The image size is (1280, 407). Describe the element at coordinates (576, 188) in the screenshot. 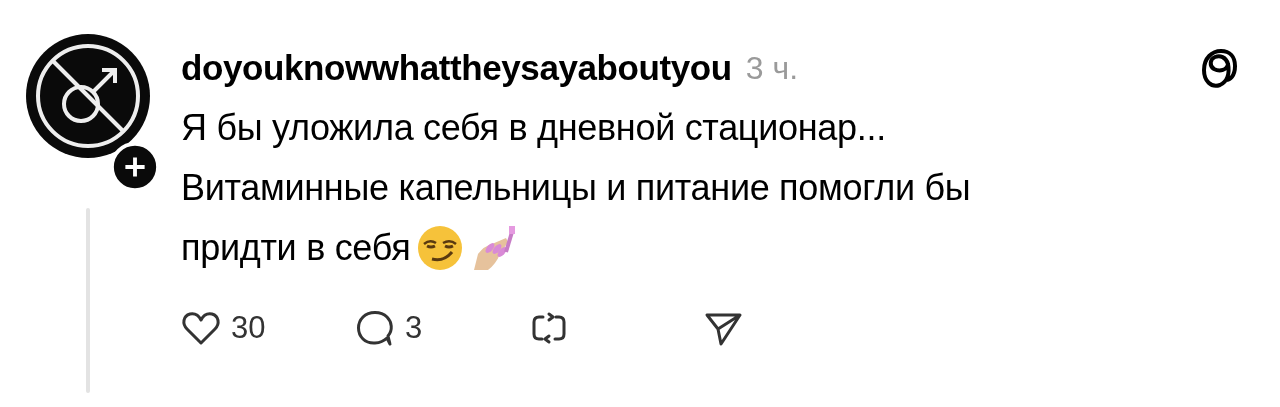

I see `post-text: Витаминные капельницы и питание помогли бы` at that location.